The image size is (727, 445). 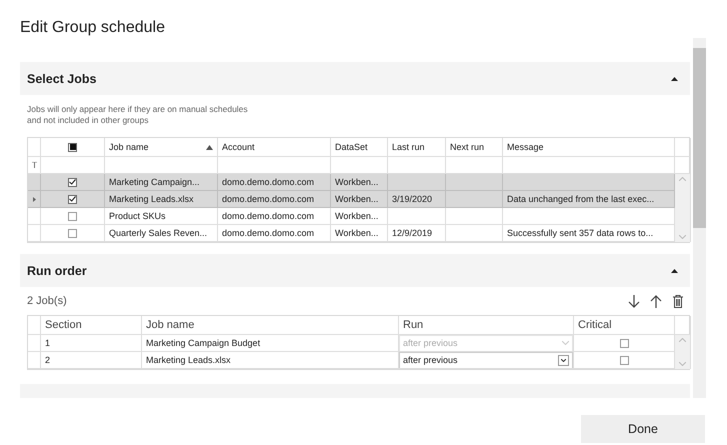 I want to click on column-header: Critical, so click(x=624, y=325).